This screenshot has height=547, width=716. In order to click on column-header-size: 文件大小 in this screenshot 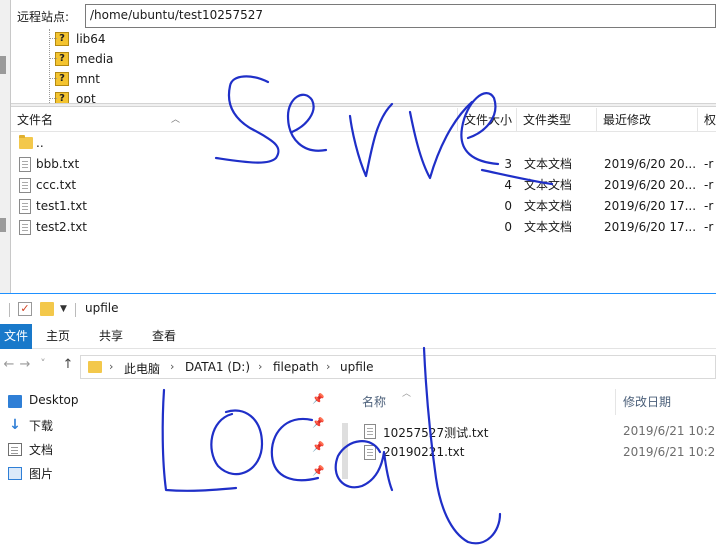, I will do `click(487, 120)`.